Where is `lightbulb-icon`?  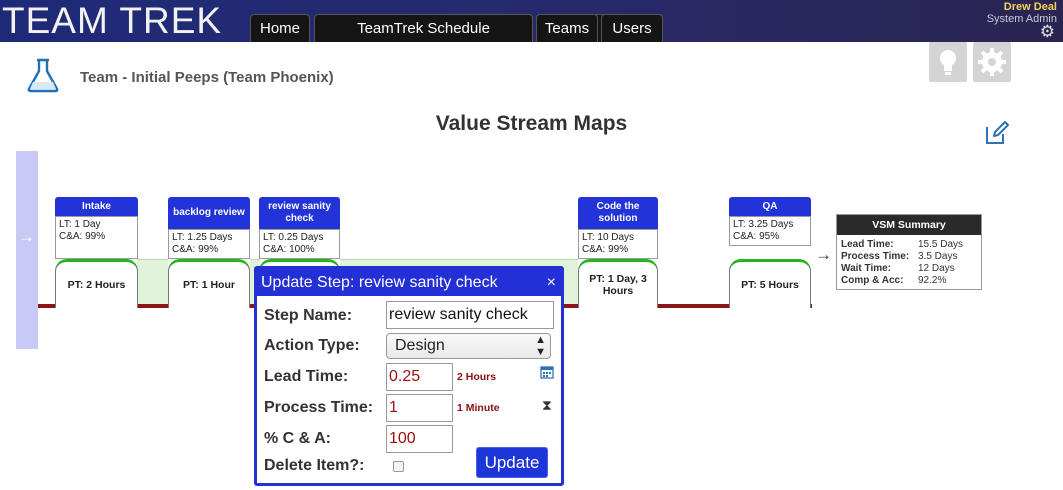 lightbulb-icon is located at coordinates (948, 62).